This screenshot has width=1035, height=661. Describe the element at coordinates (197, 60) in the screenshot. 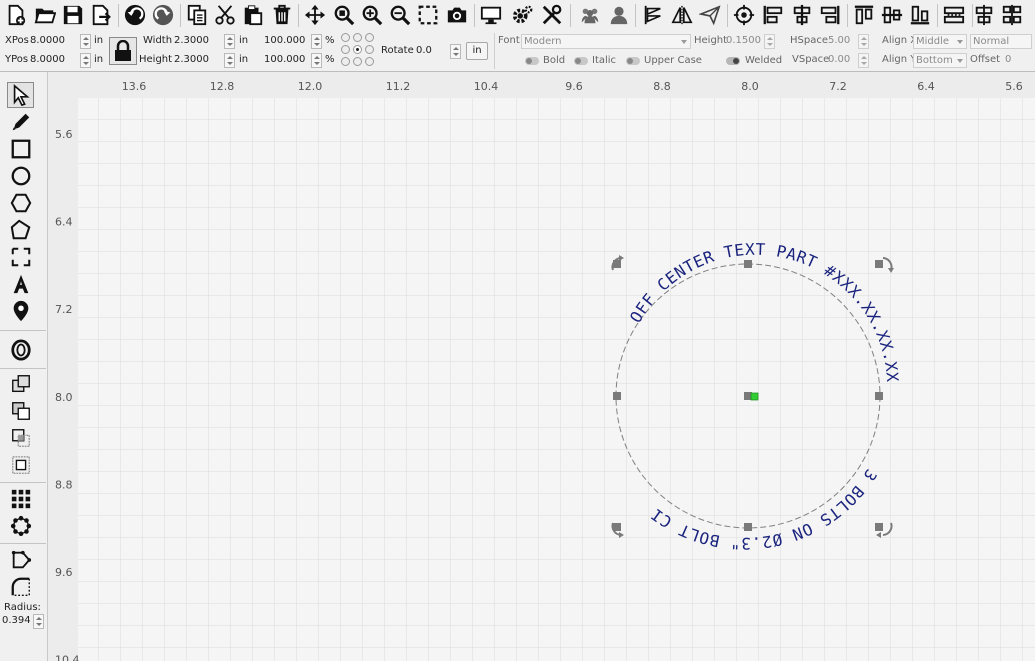

I see `height-field: 2.3000` at that location.